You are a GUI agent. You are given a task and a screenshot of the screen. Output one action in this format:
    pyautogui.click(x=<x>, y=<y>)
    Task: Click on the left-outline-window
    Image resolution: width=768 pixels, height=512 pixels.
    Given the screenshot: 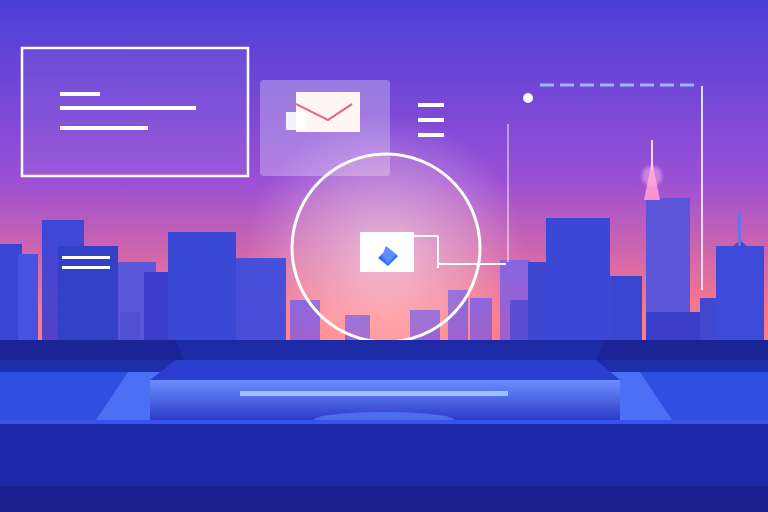 What is the action you would take?
    pyautogui.click(x=135, y=112)
    